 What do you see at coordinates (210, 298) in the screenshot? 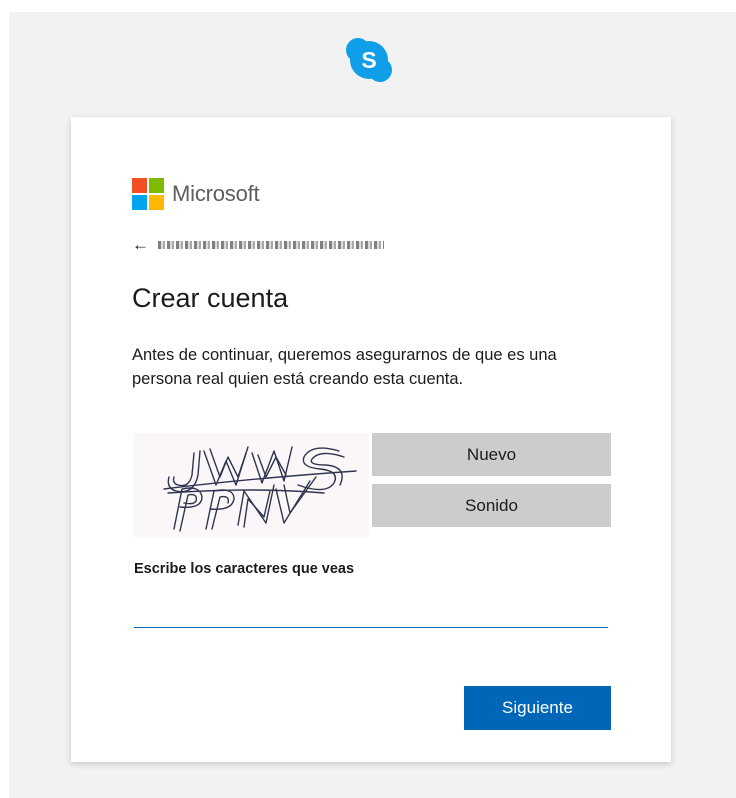
I see `page-title: Crear cuenta` at bounding box center [210, 298].